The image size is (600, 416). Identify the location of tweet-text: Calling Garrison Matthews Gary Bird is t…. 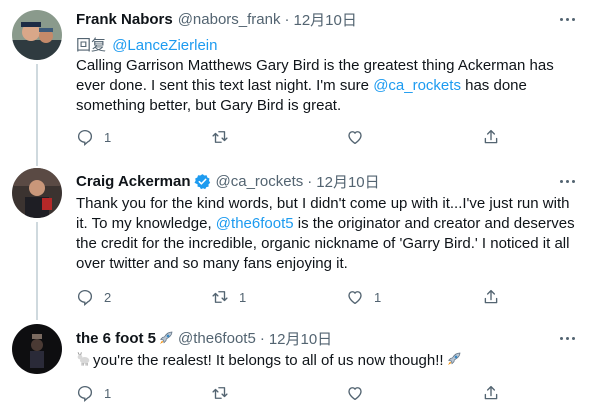
(326, 86).